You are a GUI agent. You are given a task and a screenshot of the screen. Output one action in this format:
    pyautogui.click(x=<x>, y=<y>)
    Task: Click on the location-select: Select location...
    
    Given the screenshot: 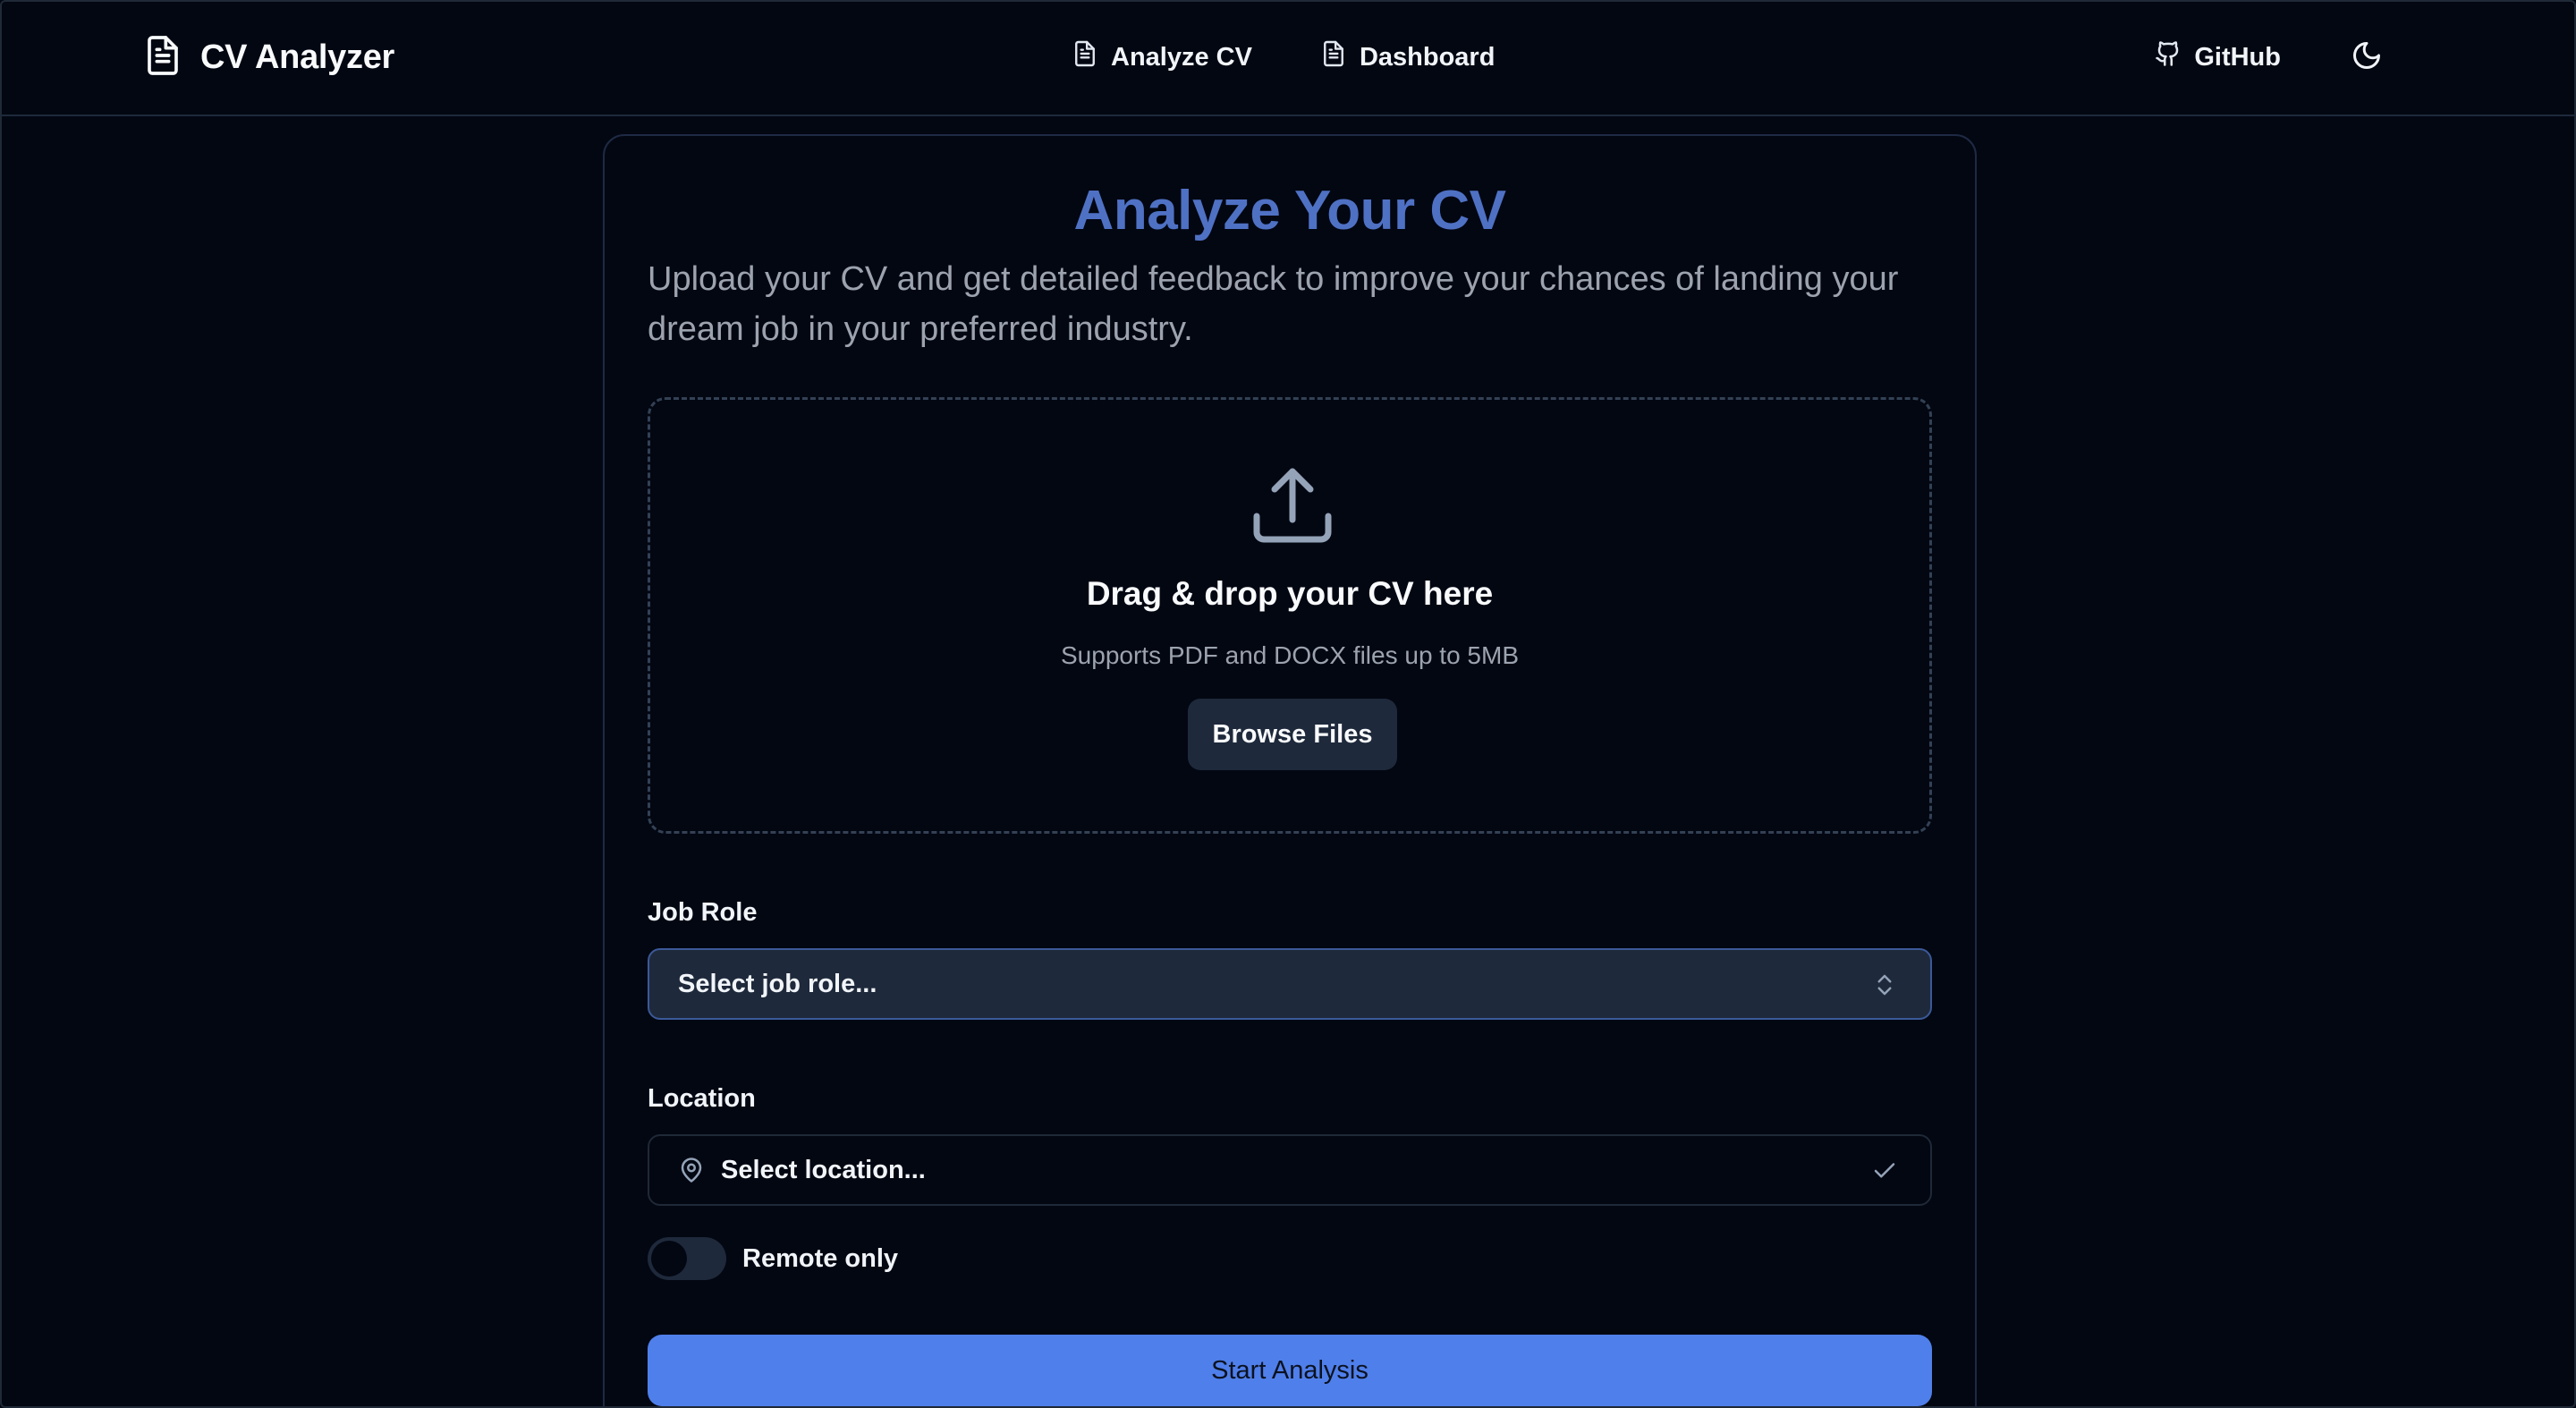 What is the action you would take?
    pyautogui.click(x=1290, y=1170)
    